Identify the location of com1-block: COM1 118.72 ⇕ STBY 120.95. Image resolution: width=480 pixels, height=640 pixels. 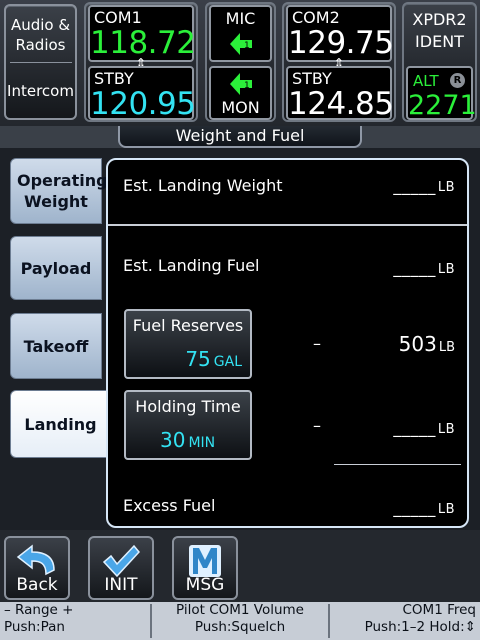
(141, 62).